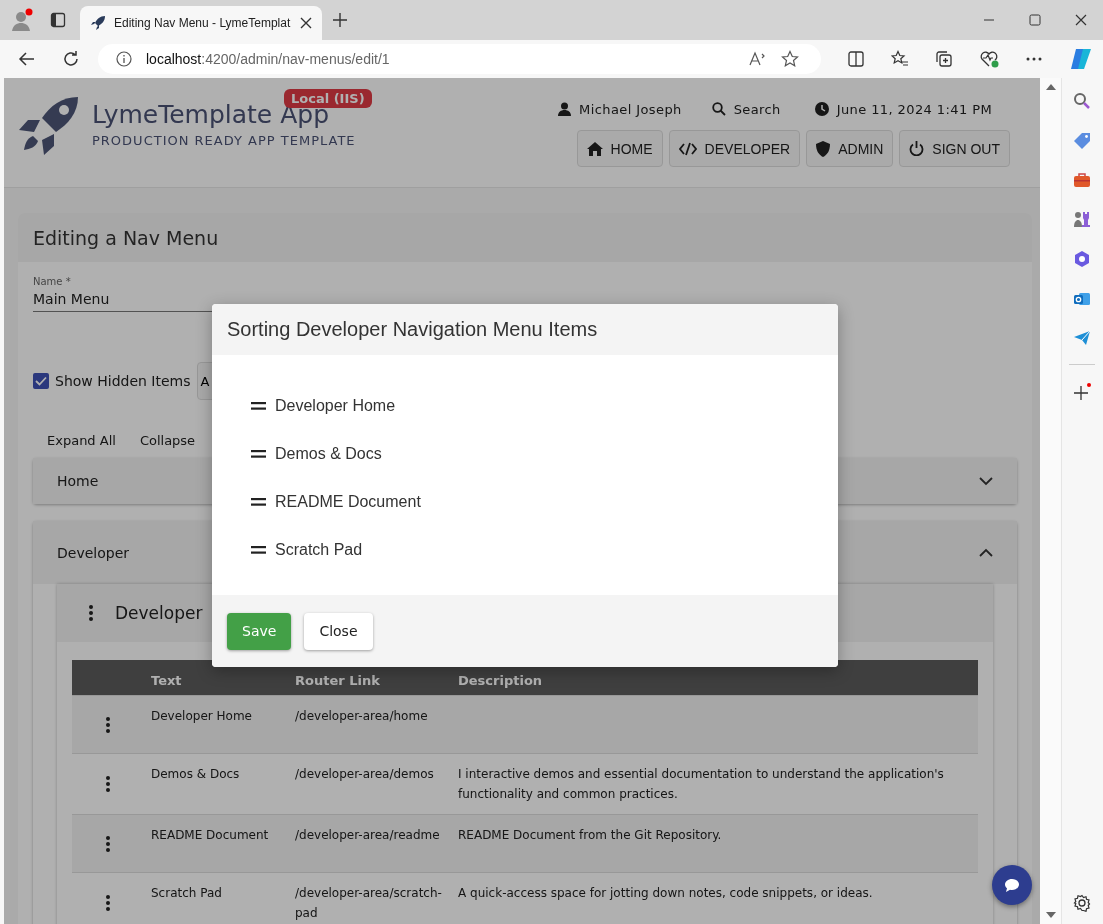  Describe the element at coordinates (348, 502) in the screenshot. I see `sortable-item: README Document` at that location.